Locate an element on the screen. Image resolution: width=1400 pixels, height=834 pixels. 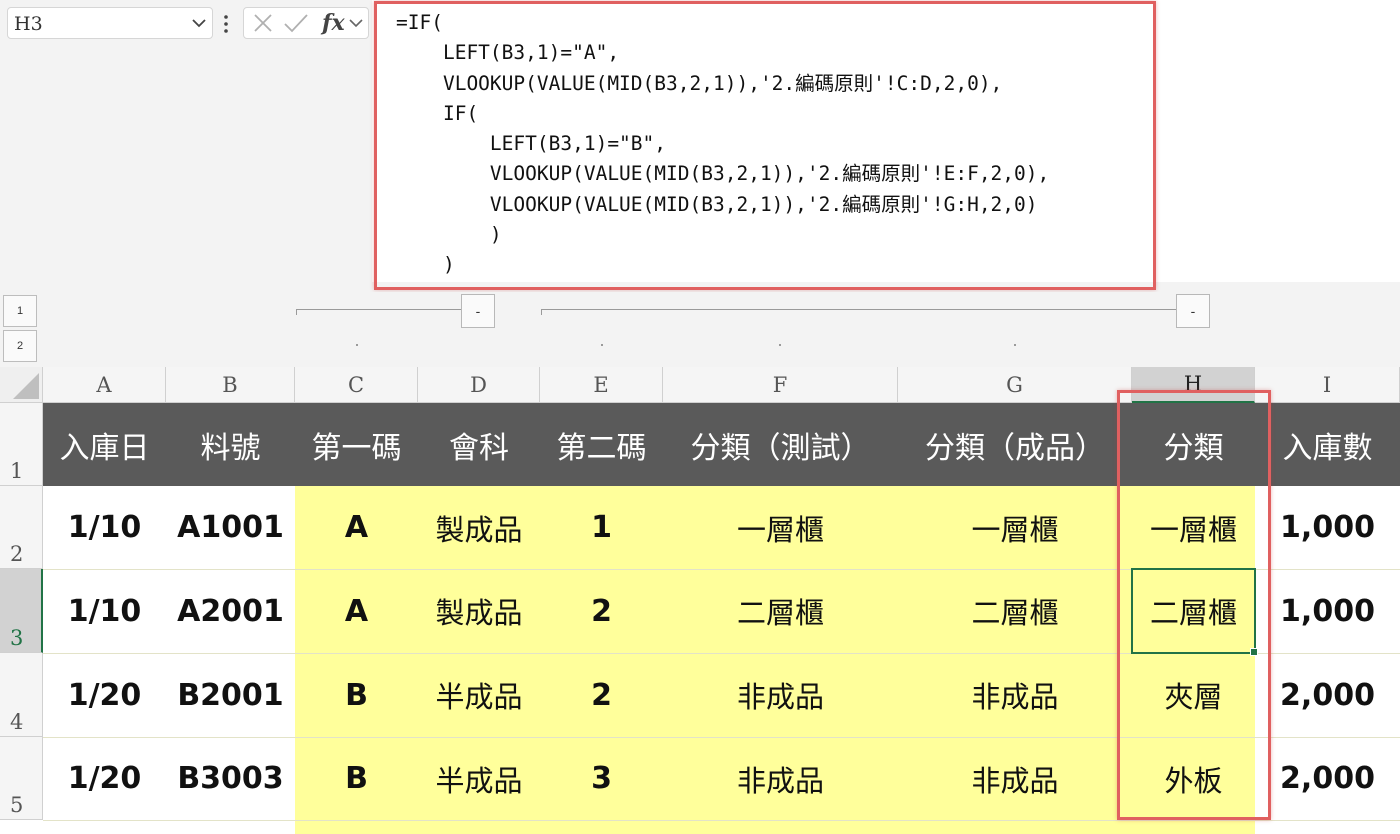
column-header-b: B is located at coordinates (230, 385).